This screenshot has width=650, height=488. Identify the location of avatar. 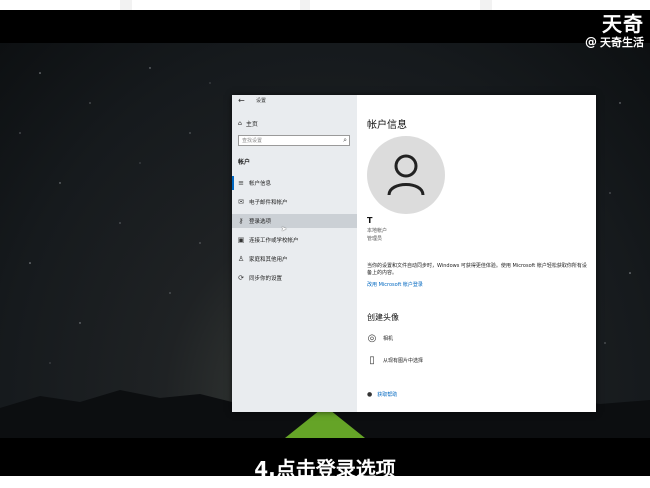
(406, 175).